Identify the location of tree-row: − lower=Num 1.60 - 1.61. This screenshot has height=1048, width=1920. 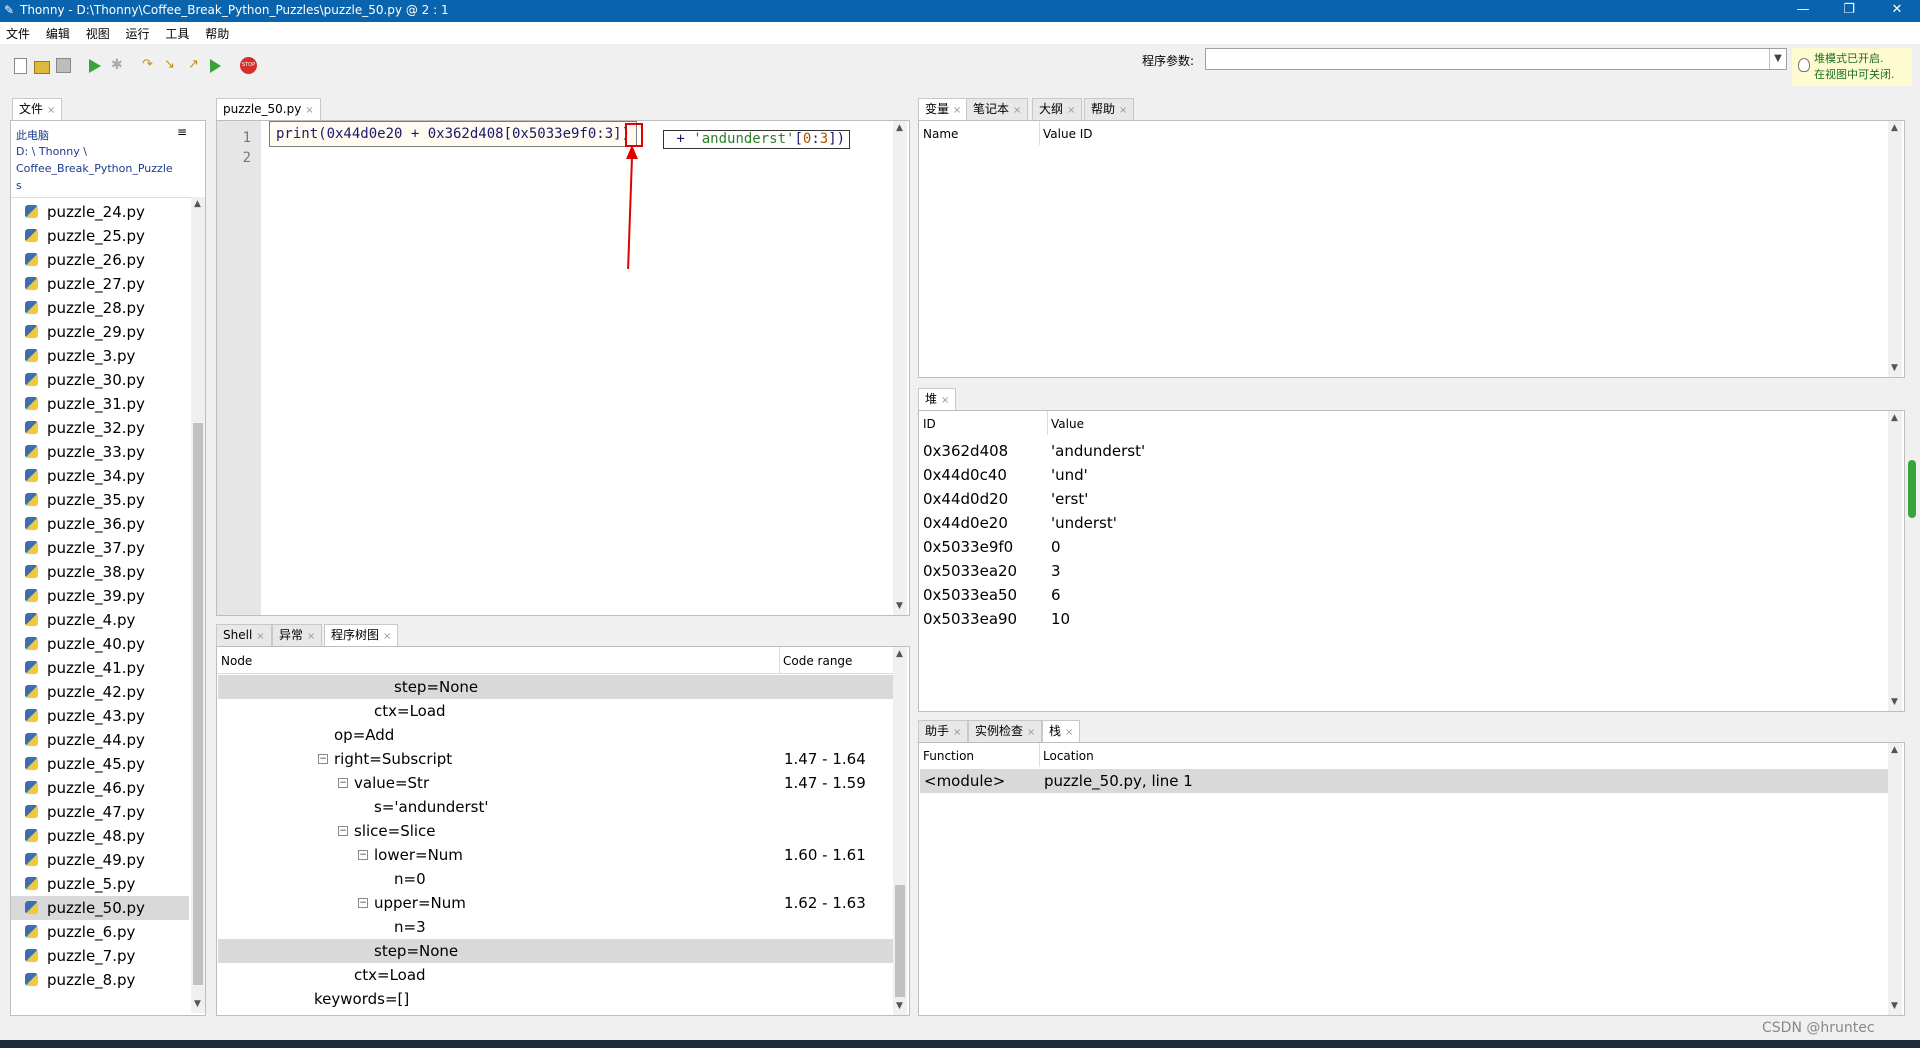
(555, 855).